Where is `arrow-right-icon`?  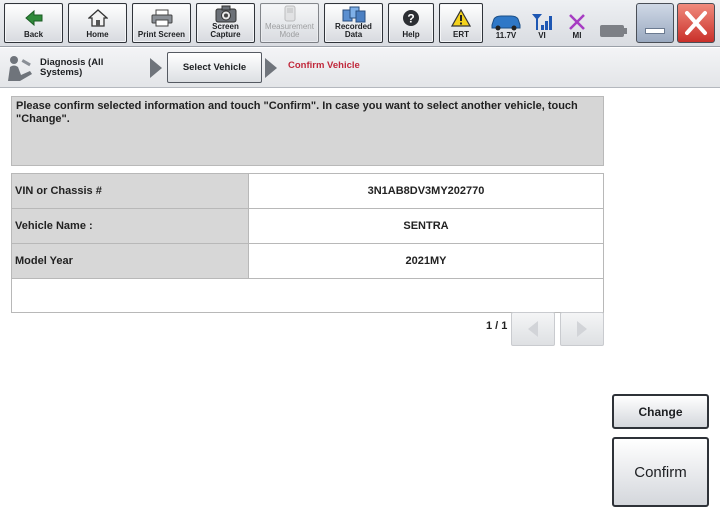 arrow-right-icon is located at coordinates (582, 329).